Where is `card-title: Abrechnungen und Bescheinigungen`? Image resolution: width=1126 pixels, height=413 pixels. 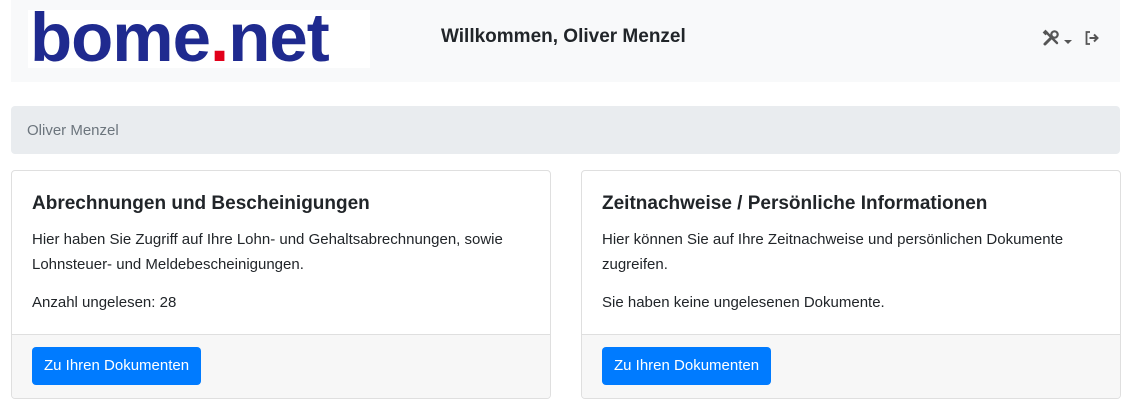 card-title: Abrechnungen und Bescheinigungen is located at coordinates (201, 203).